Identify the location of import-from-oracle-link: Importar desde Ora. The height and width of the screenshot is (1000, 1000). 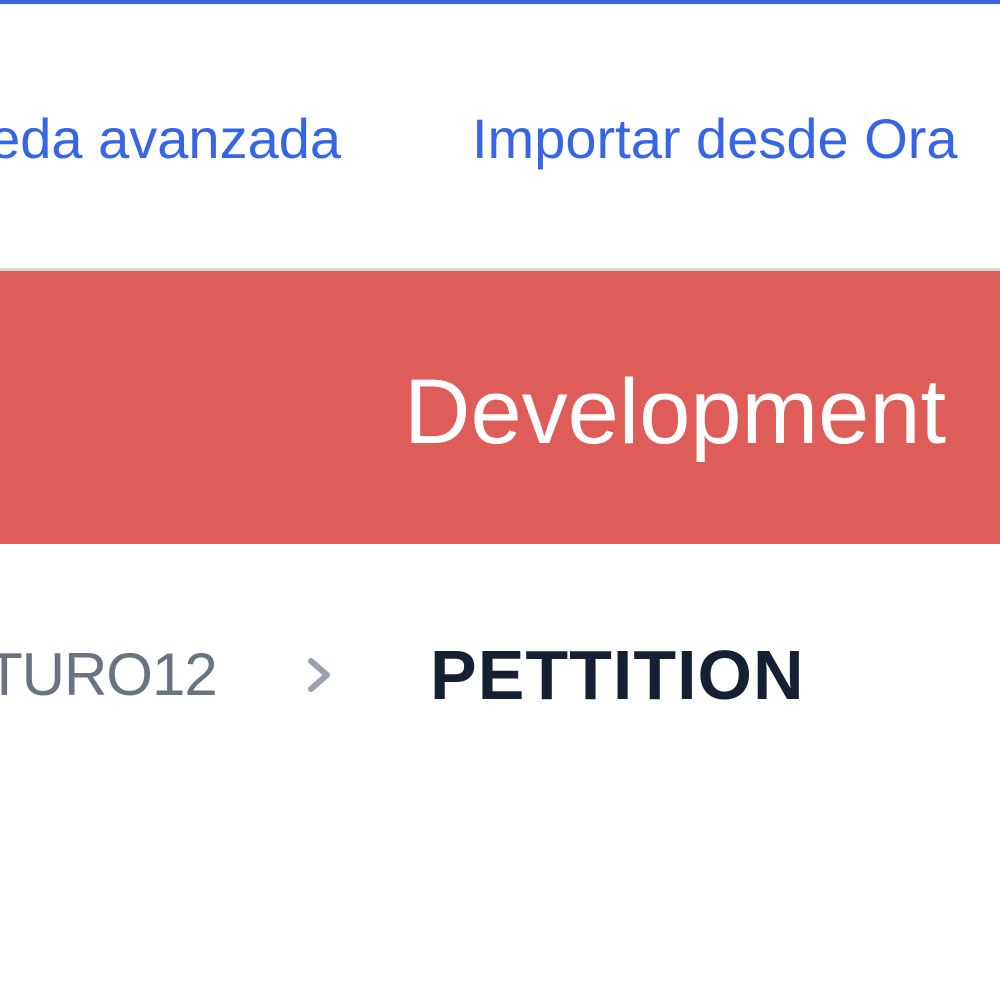
(715, 139).